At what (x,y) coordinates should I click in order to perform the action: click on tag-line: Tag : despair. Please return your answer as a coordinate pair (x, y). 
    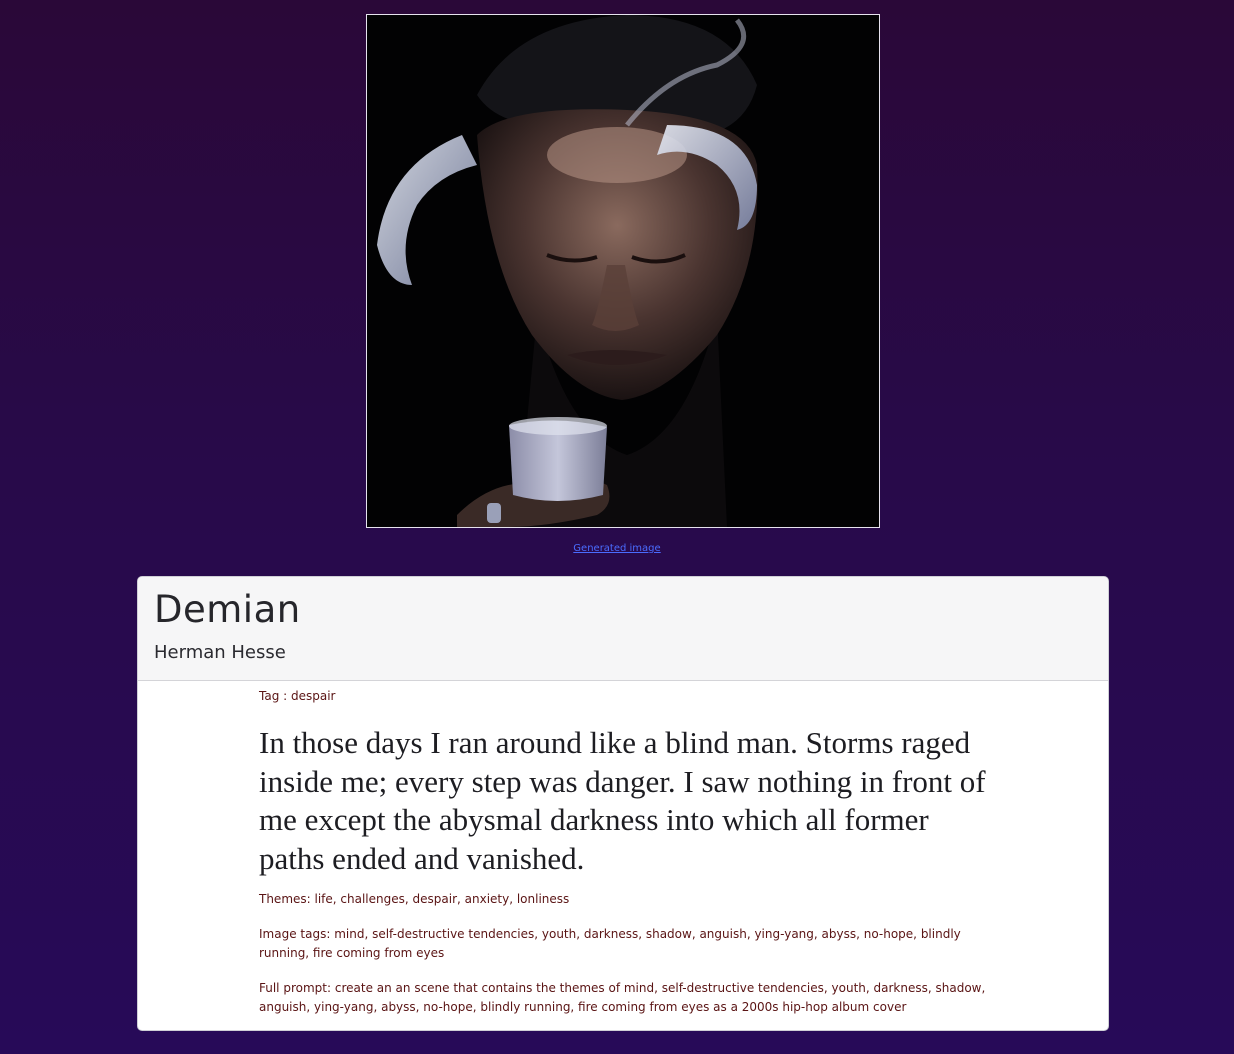
    Looking at the image, I should click on (623, 696).